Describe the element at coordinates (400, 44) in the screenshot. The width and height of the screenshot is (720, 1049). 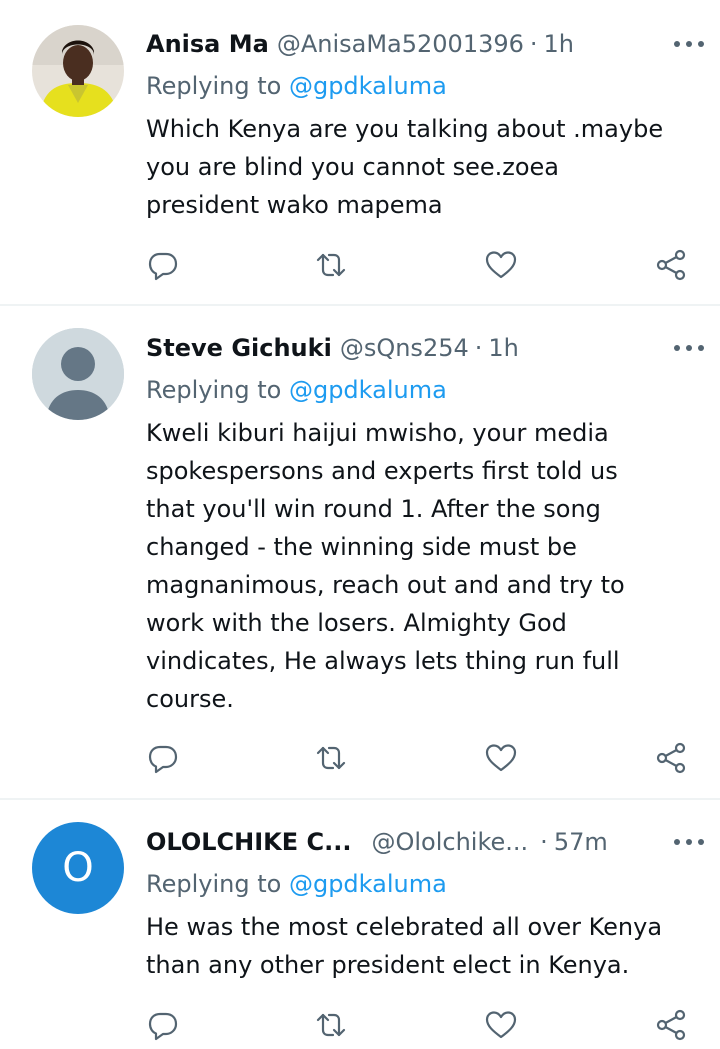
I see `author-handle: @AnisaMa52001396` at that location.